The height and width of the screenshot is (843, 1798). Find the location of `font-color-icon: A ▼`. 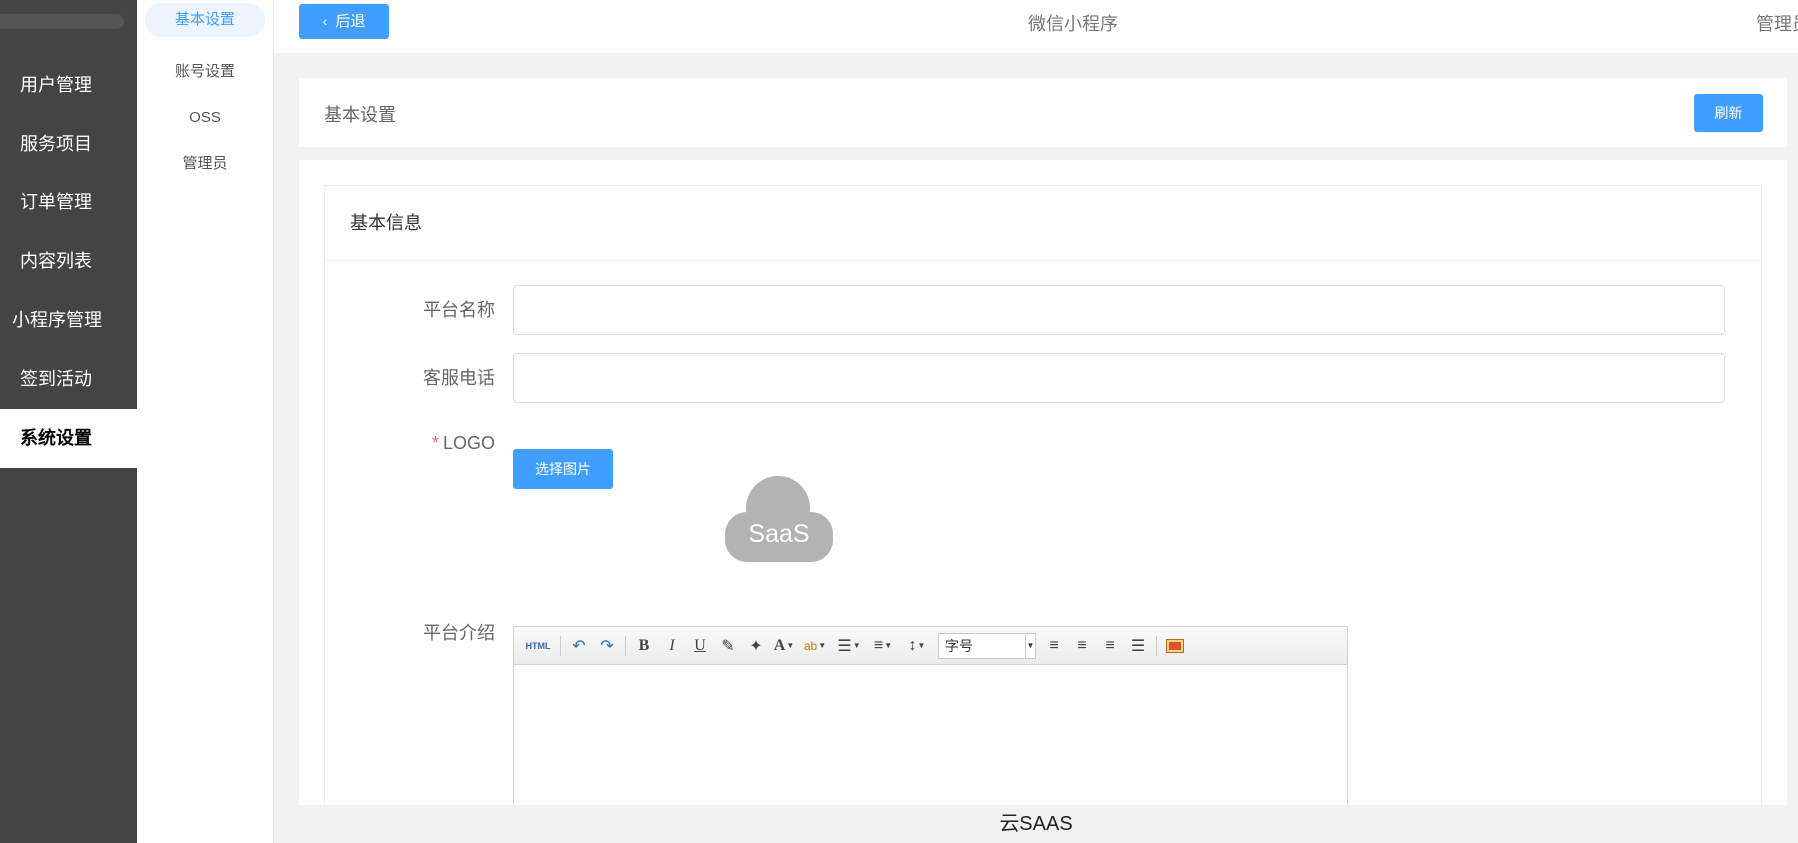

font-color-icon: A ▼ is located at coordinates (784, 646).